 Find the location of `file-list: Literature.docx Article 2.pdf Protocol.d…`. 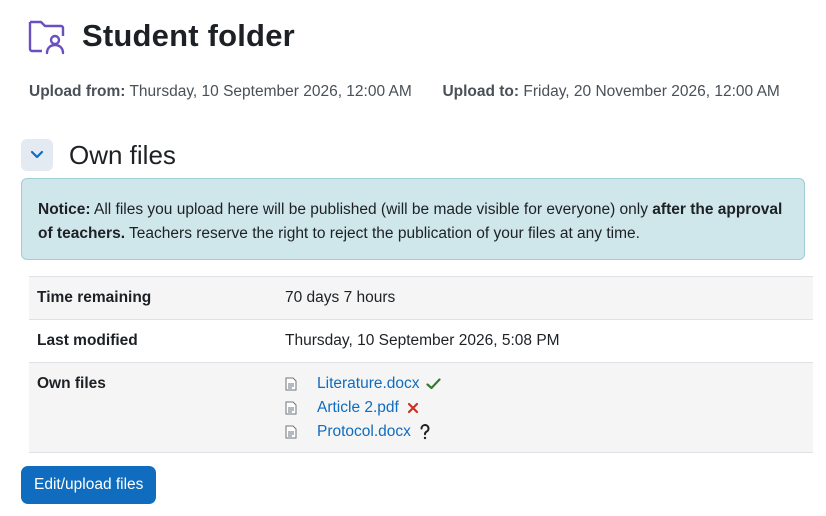

file-list: Literature.docx Article 2.pdf Protocol.d… is located at coordinates (363, 407).